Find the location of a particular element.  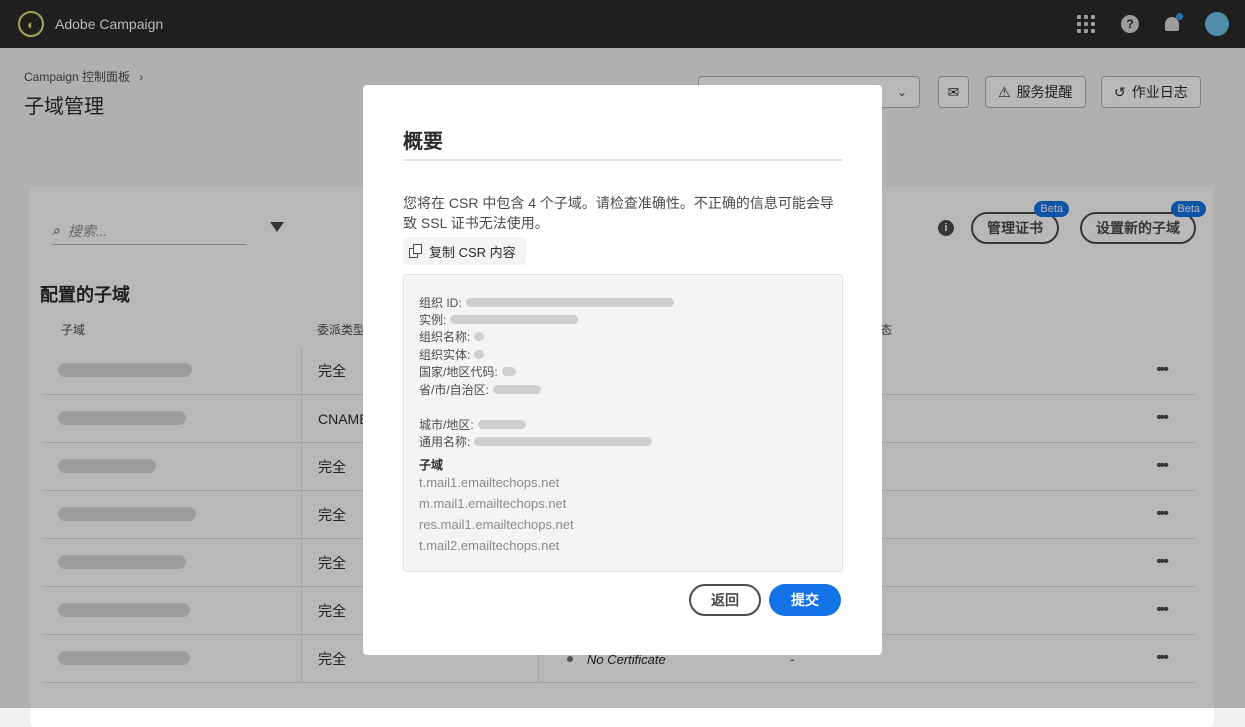

org-id-label: 组织 ID: is located at coordinates (440, 303).